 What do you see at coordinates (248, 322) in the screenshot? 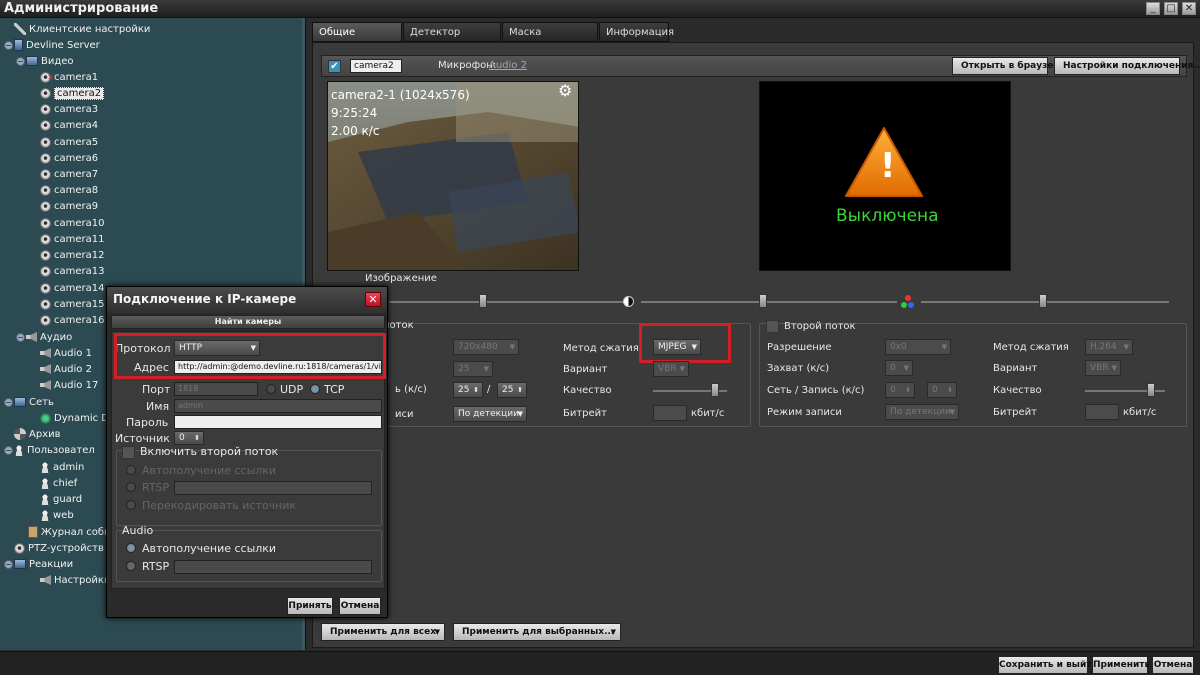
I see `find-cameras-button: Найти камеры` at bounding box center [248, 322].